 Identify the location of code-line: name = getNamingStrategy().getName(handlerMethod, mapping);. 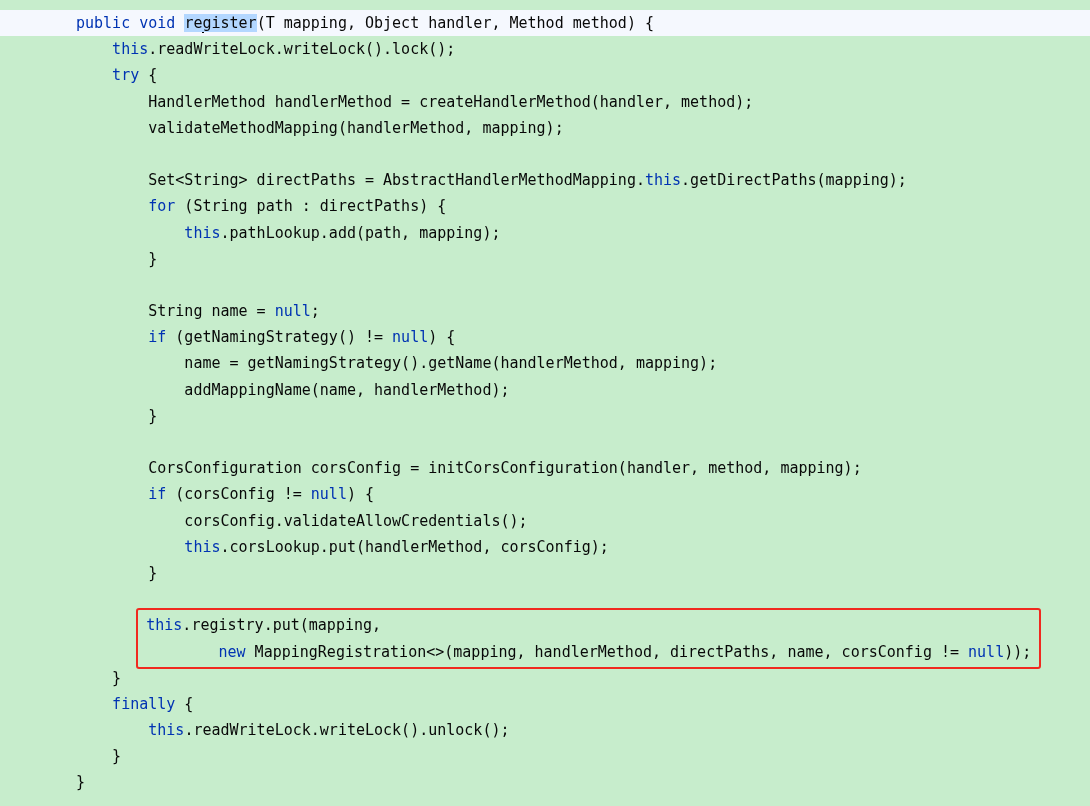
(450, 364).